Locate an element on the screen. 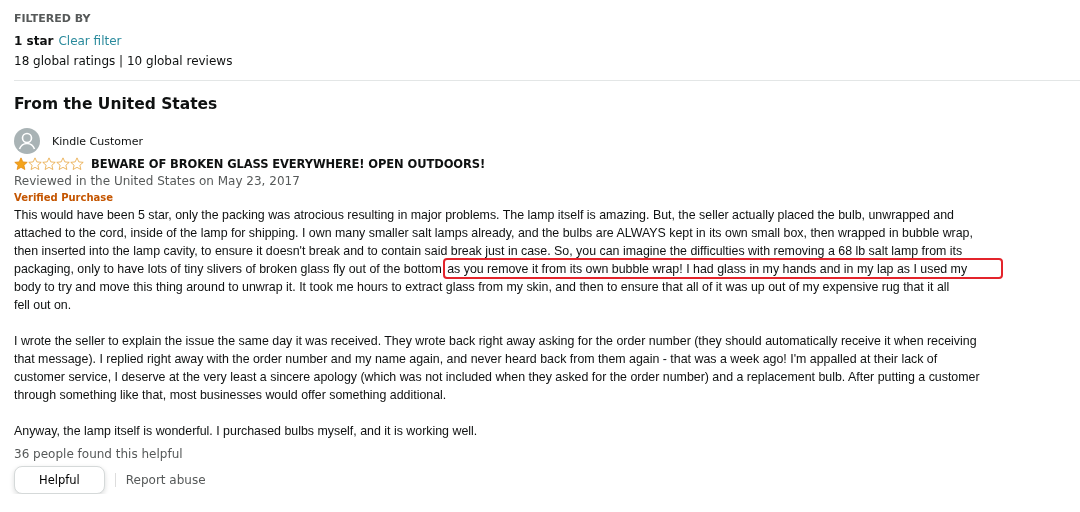  ratings-summary: 18 global ratings | 10 global reviews is located at coordinates (124, 61).